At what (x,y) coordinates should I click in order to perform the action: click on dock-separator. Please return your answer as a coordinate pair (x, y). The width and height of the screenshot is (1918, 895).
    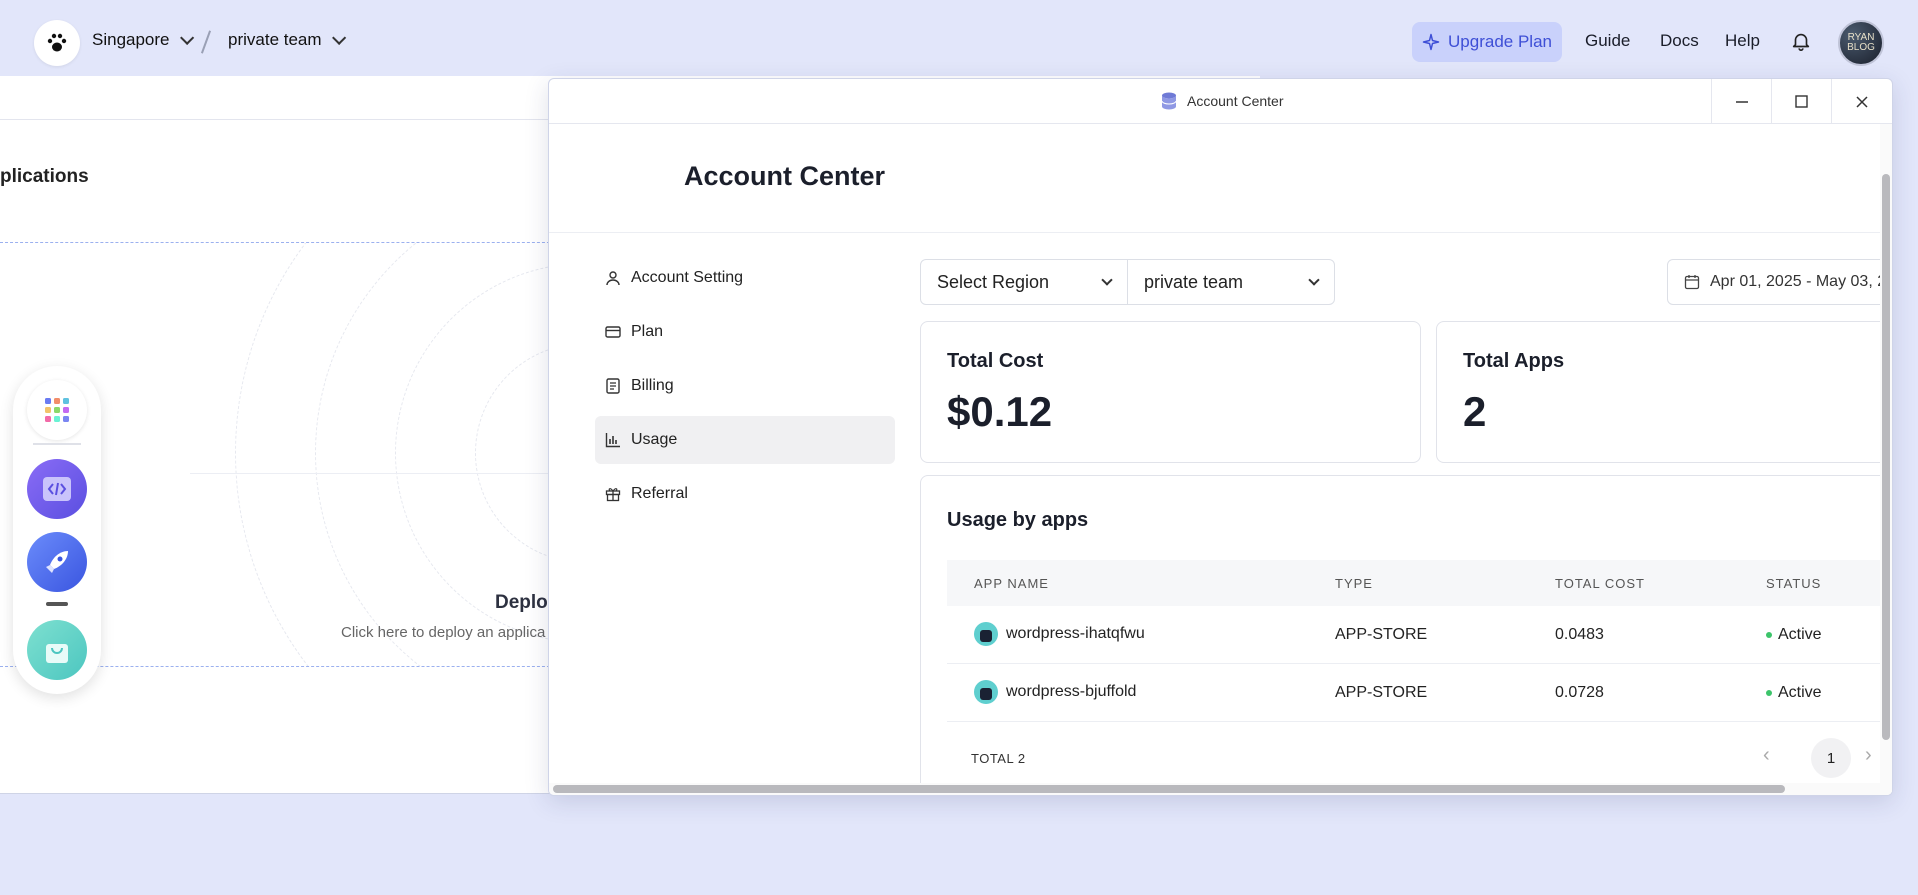
    Looking at the image, I should click on (57, 444).